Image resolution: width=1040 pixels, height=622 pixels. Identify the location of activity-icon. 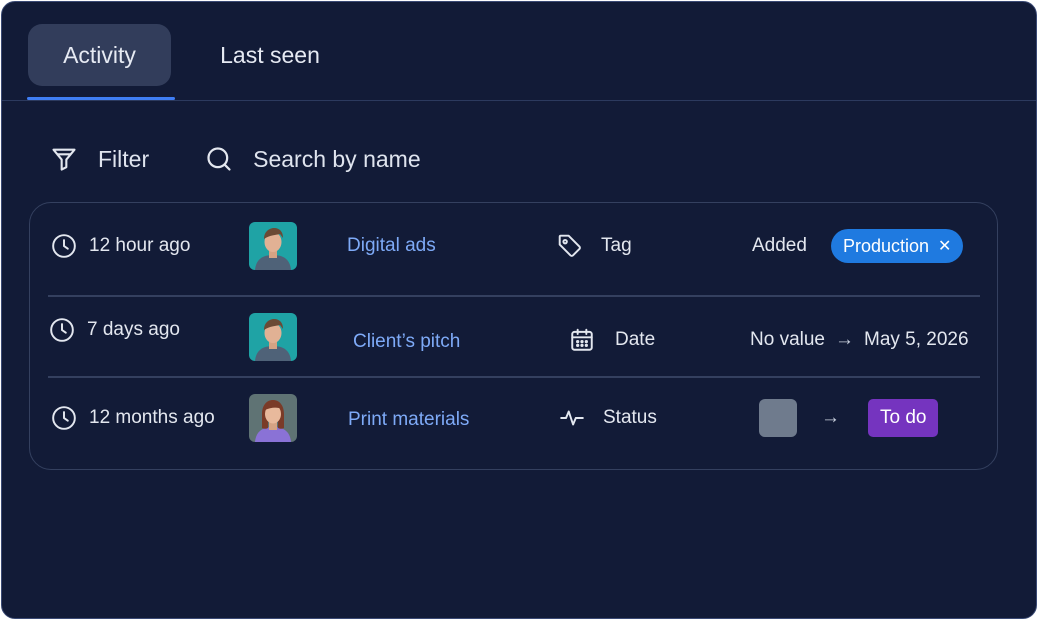
(572, 418).